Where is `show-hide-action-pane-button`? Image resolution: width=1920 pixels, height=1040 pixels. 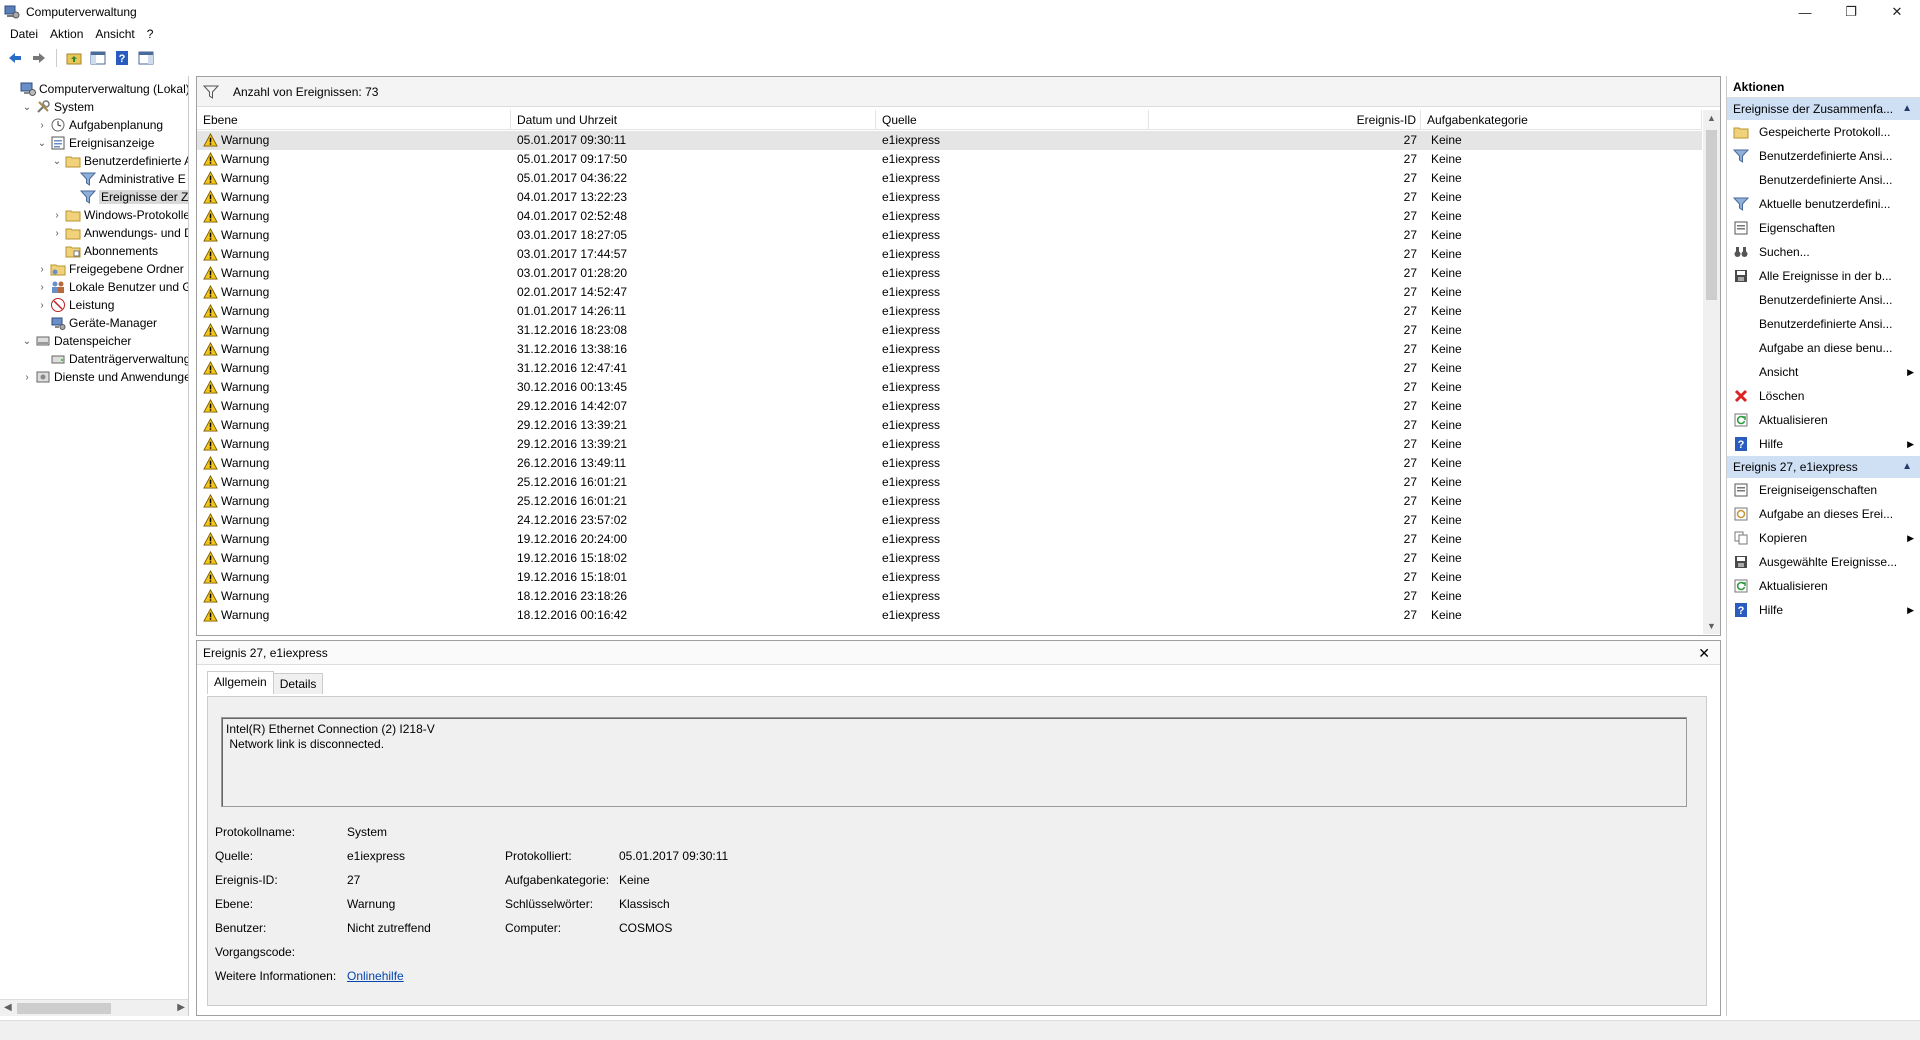 show-hide-action-pane-button is located at coordinates (146, 58).